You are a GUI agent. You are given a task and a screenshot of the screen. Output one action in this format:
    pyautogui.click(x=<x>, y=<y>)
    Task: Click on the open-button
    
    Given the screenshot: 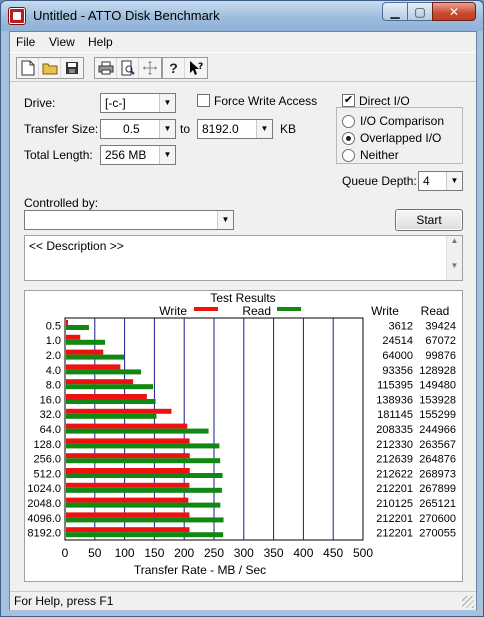 What is the action you would take?
    pyautogui.click(x=50, y=68)
    